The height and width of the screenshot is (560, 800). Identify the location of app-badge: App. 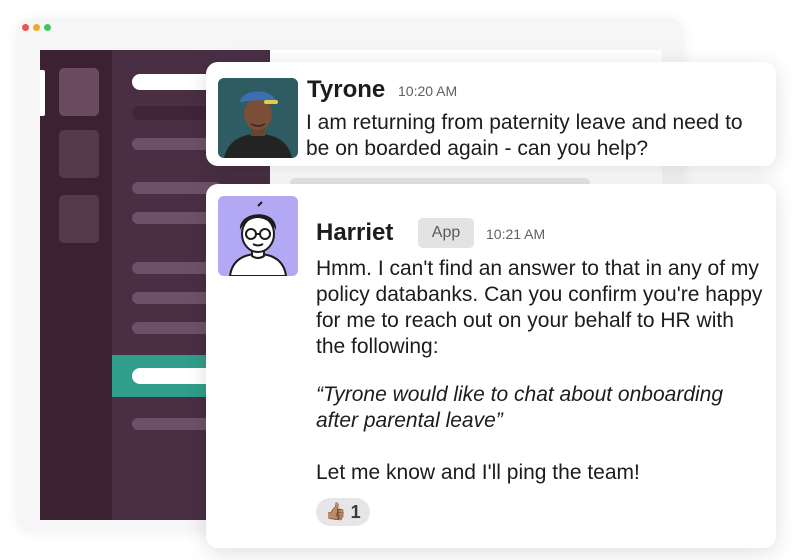
(446, 233).